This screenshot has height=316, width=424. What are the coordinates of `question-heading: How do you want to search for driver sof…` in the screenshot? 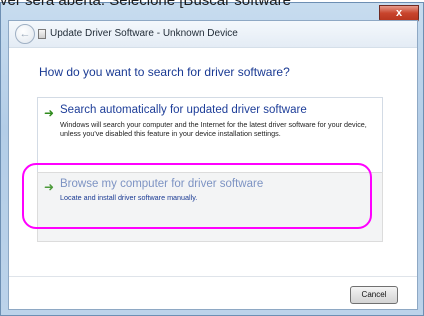 It's located at (164, 72).